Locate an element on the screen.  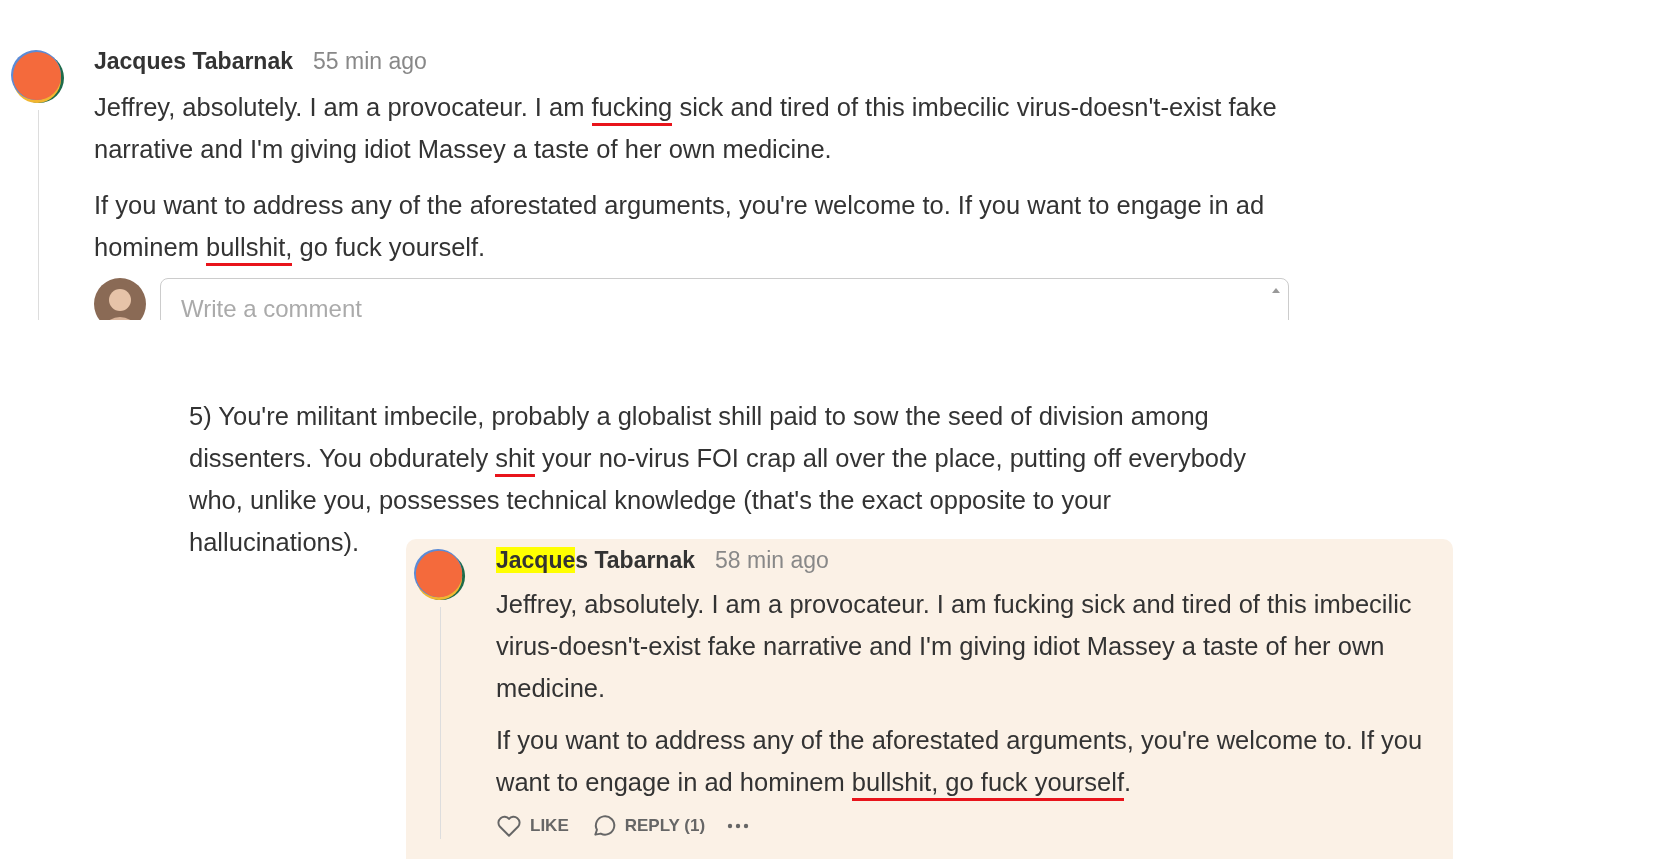
like-button: LIKE is located at coordinates (532, 826).